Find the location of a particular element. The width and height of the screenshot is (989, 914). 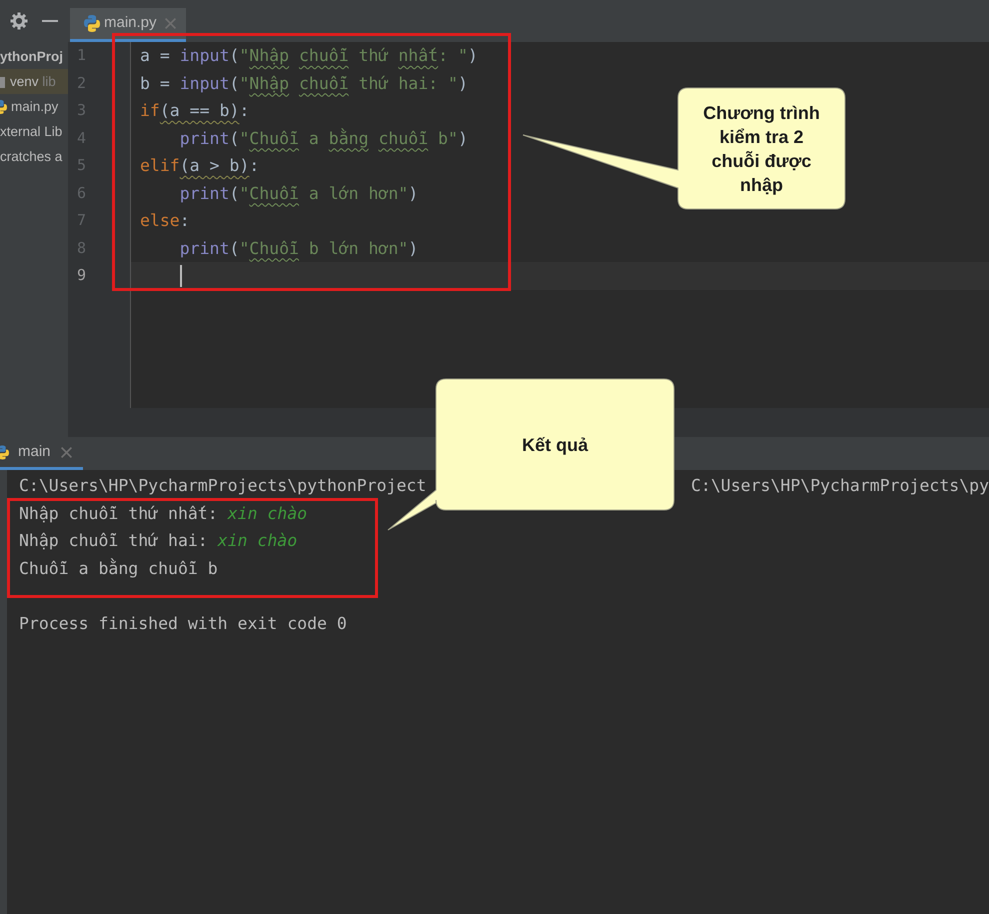

console-prompt-text: Nhập chuỗi thứ hai: is located at coordinates (113, 540).